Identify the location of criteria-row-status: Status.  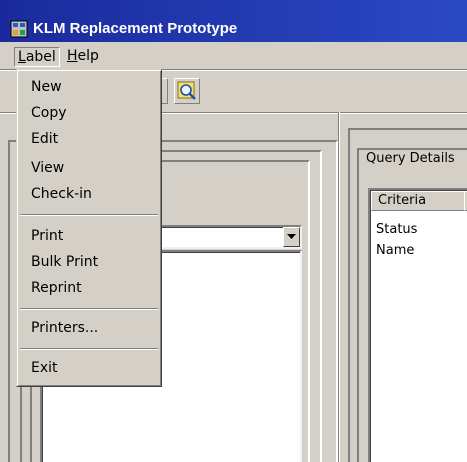
(396, 229).